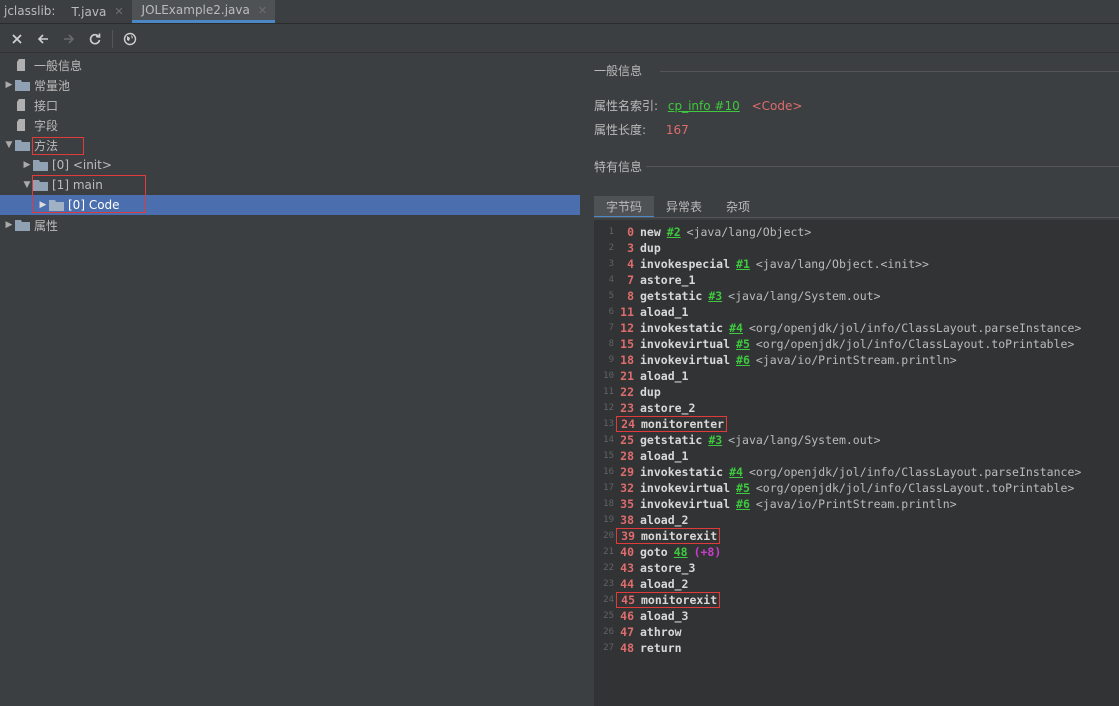 The image size is (1119, 706). Describe the element at coordinates (627, 440) in the screenshot. I see `bytecode-offset: 25` at that location.